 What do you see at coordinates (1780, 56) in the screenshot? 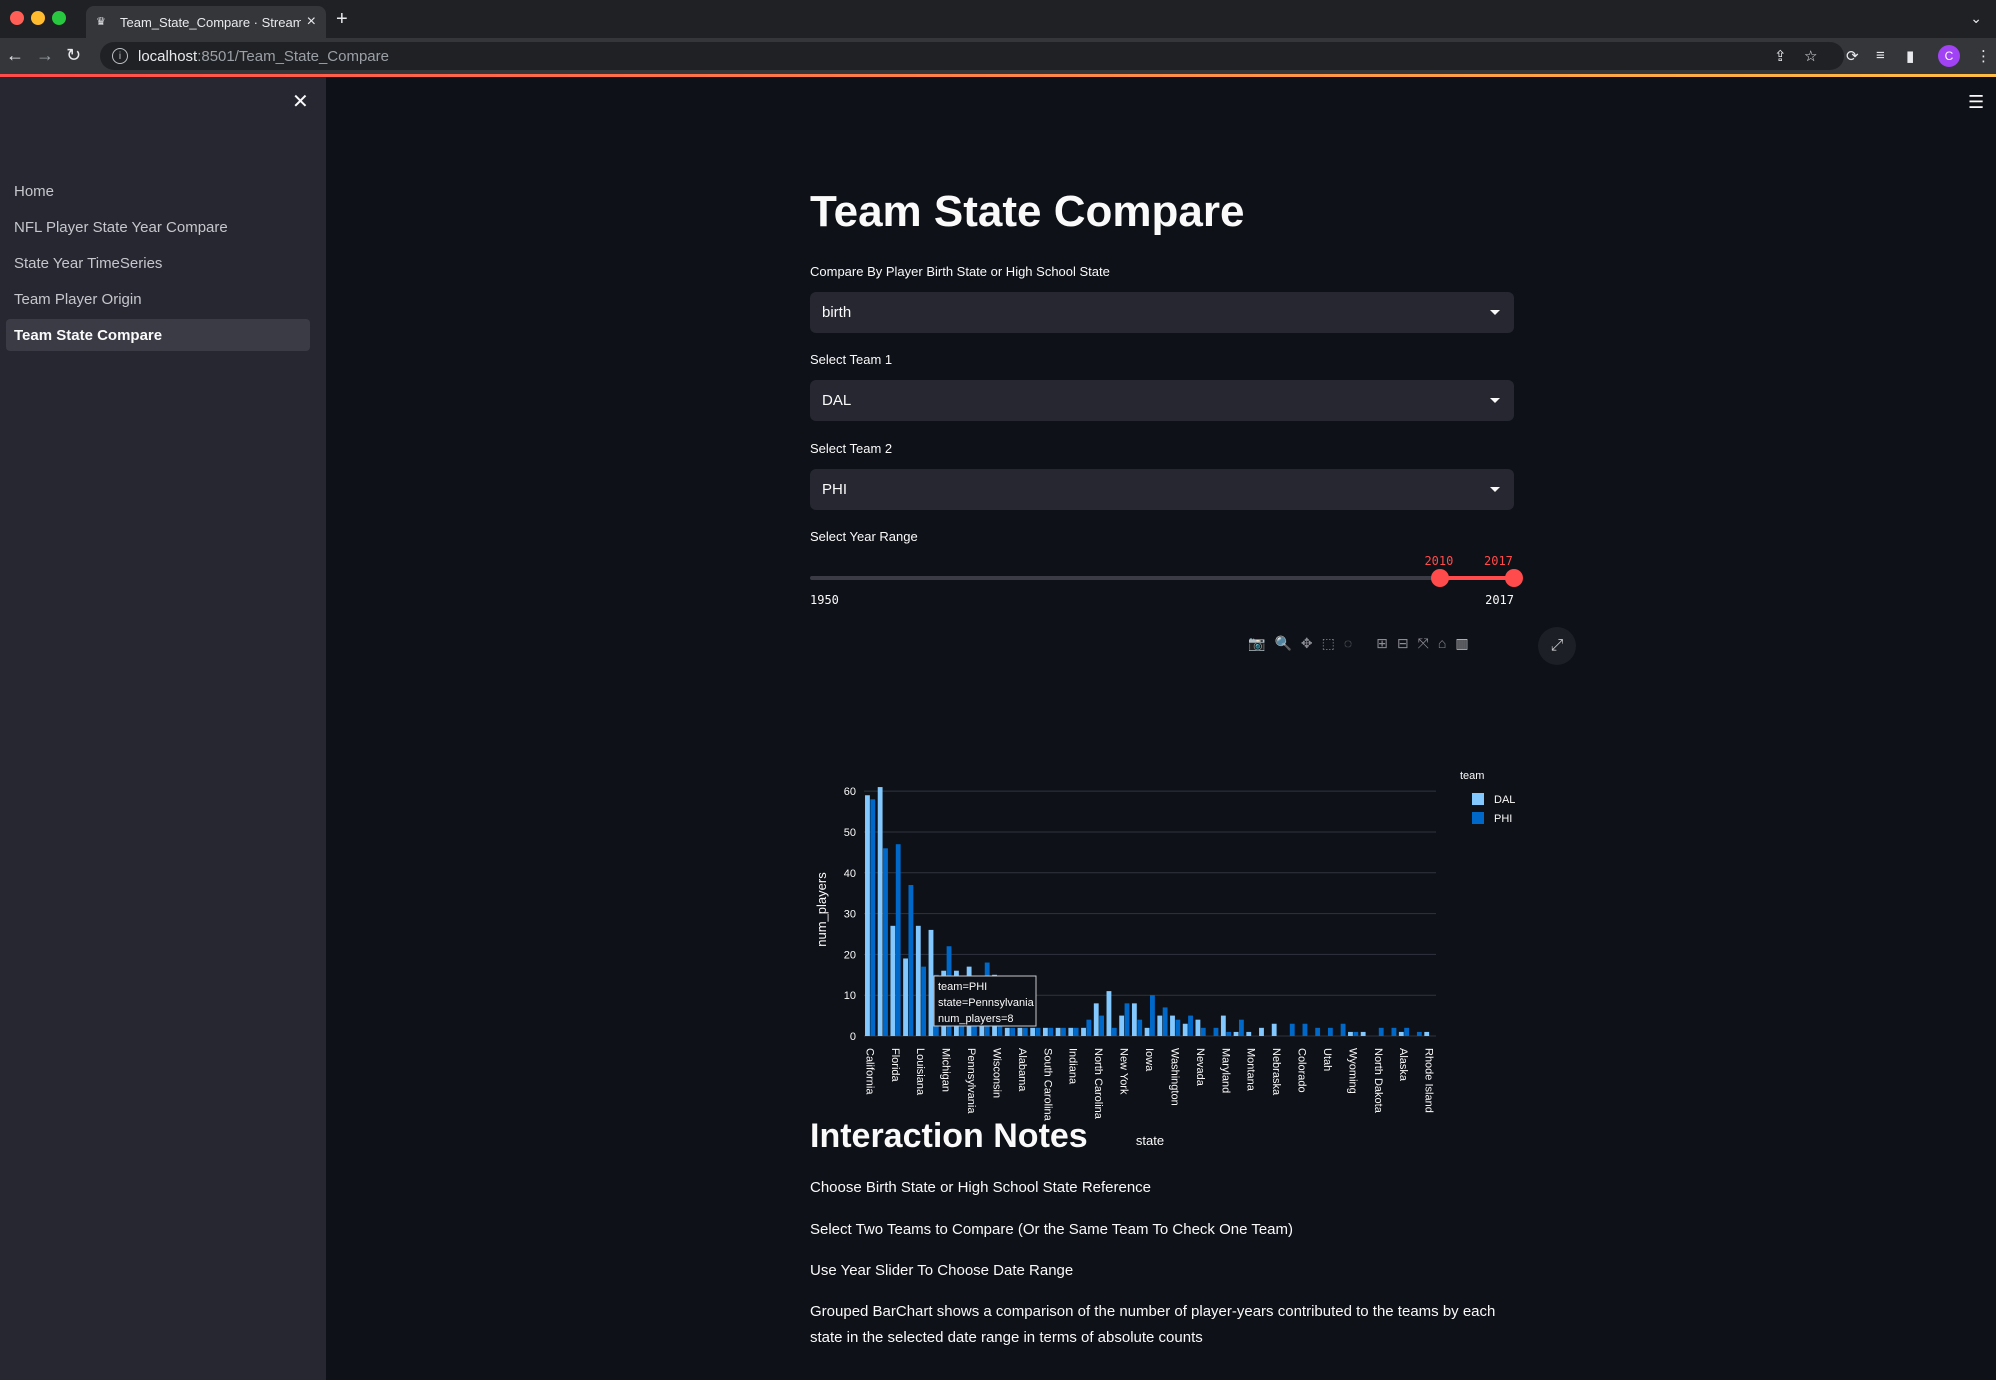
I see `share-icon: ⇪` at bounding box center [1780, 56].